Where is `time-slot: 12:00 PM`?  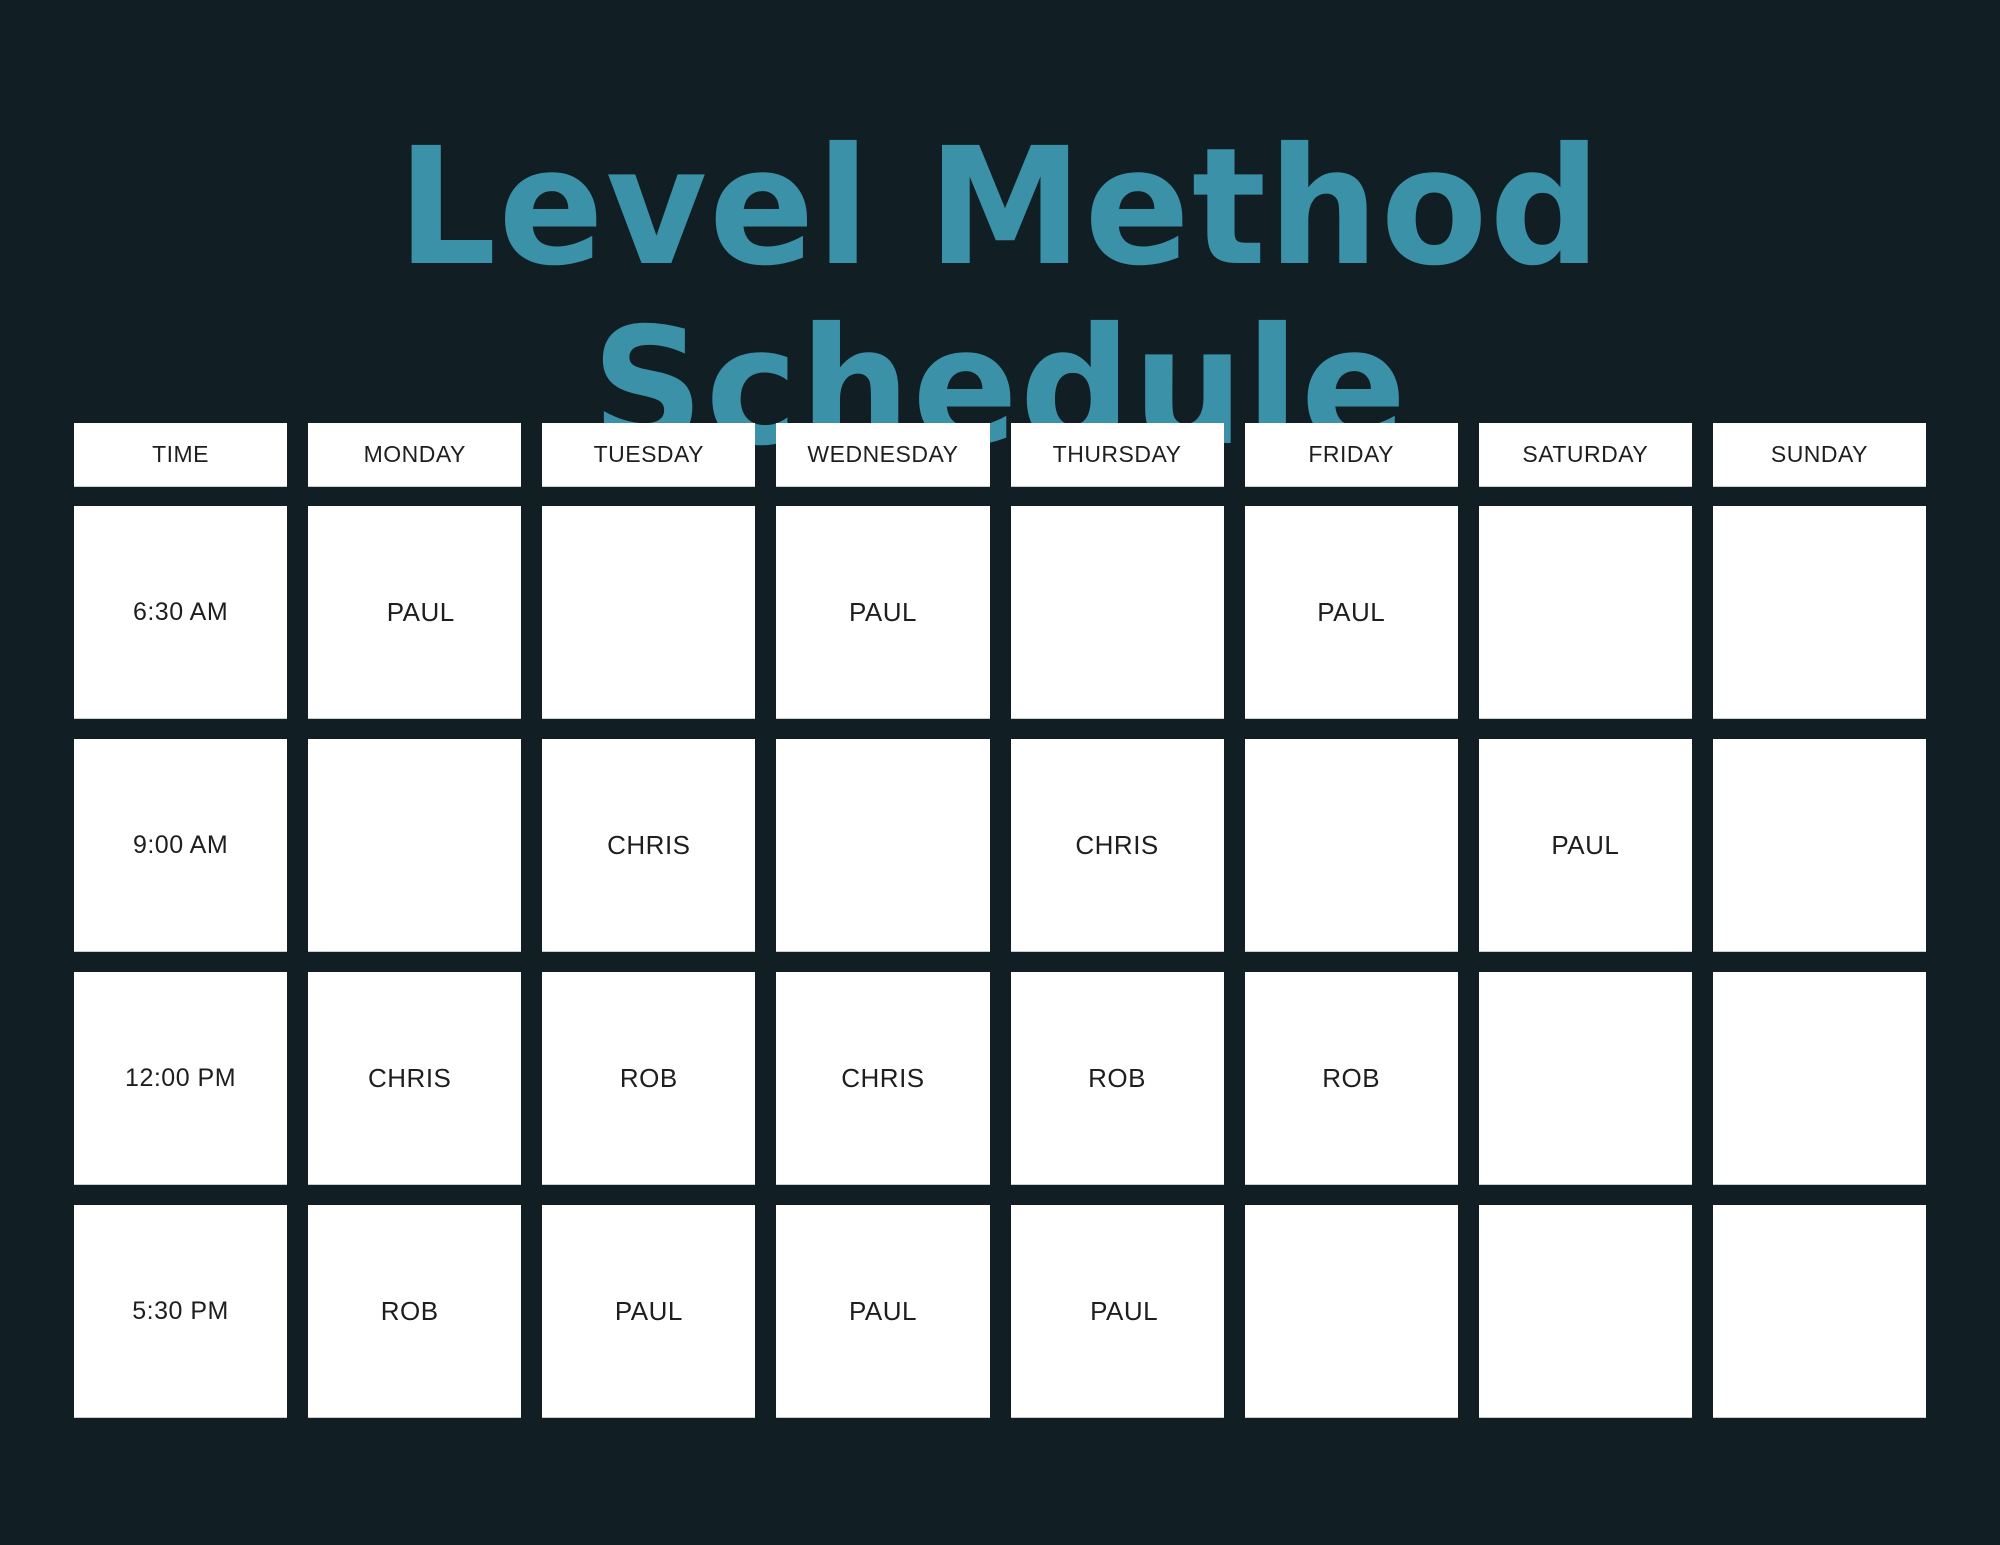
time-slot: 12:00 PM is located at coordinates (181, 1078).